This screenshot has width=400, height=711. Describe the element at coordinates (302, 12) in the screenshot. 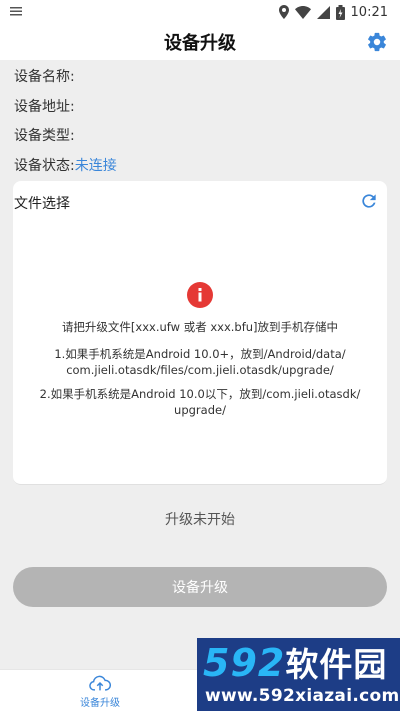

I see `wifi-icon` at that location.